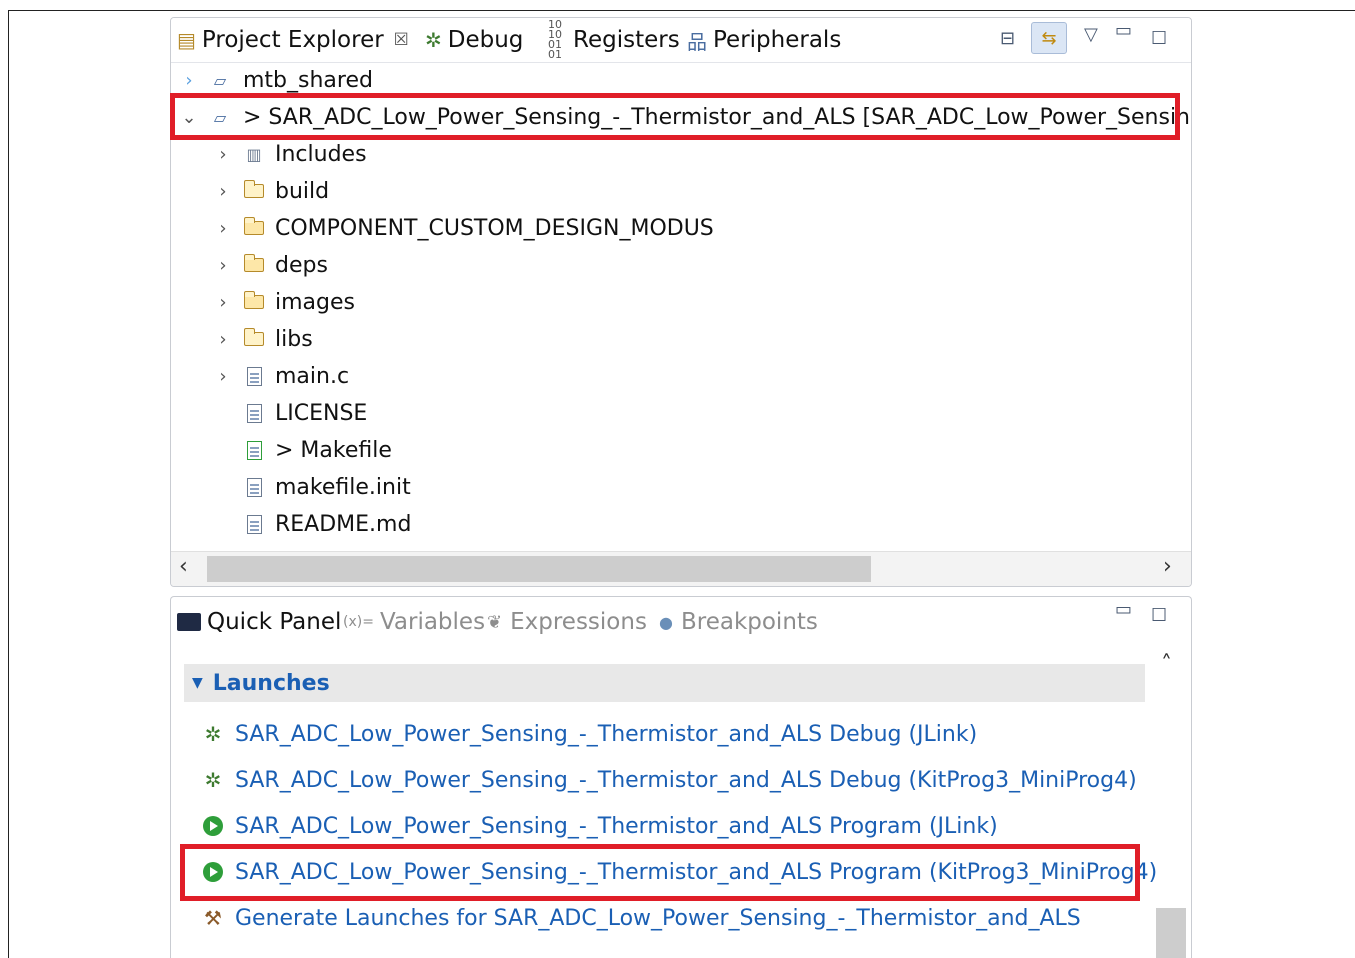 This screenshot has height=958, width=1355. What do you see at coordinates (749, 622) in the screenshot?
I see `tab-label: Breakpoints` at bounding box center [749, 622].